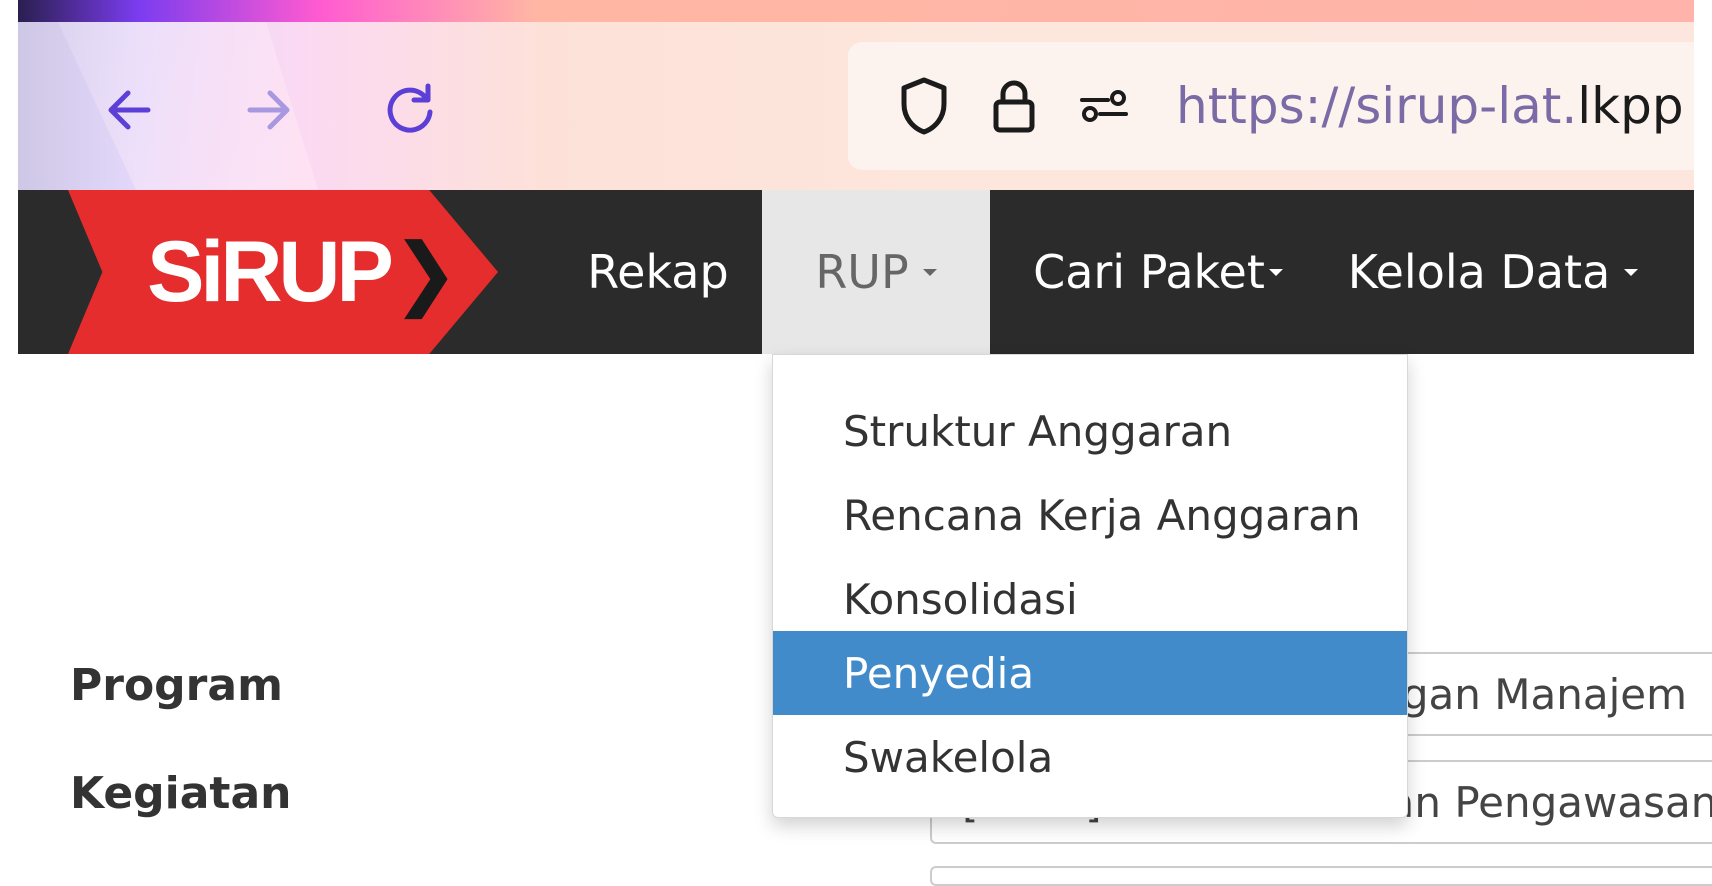 Image resolution: width=1712 pixels, height=886 pixels. Describe the element at coordinates (1149, 272) in the screenshot. I see `nav-item-label: Cari Paket` at that location.